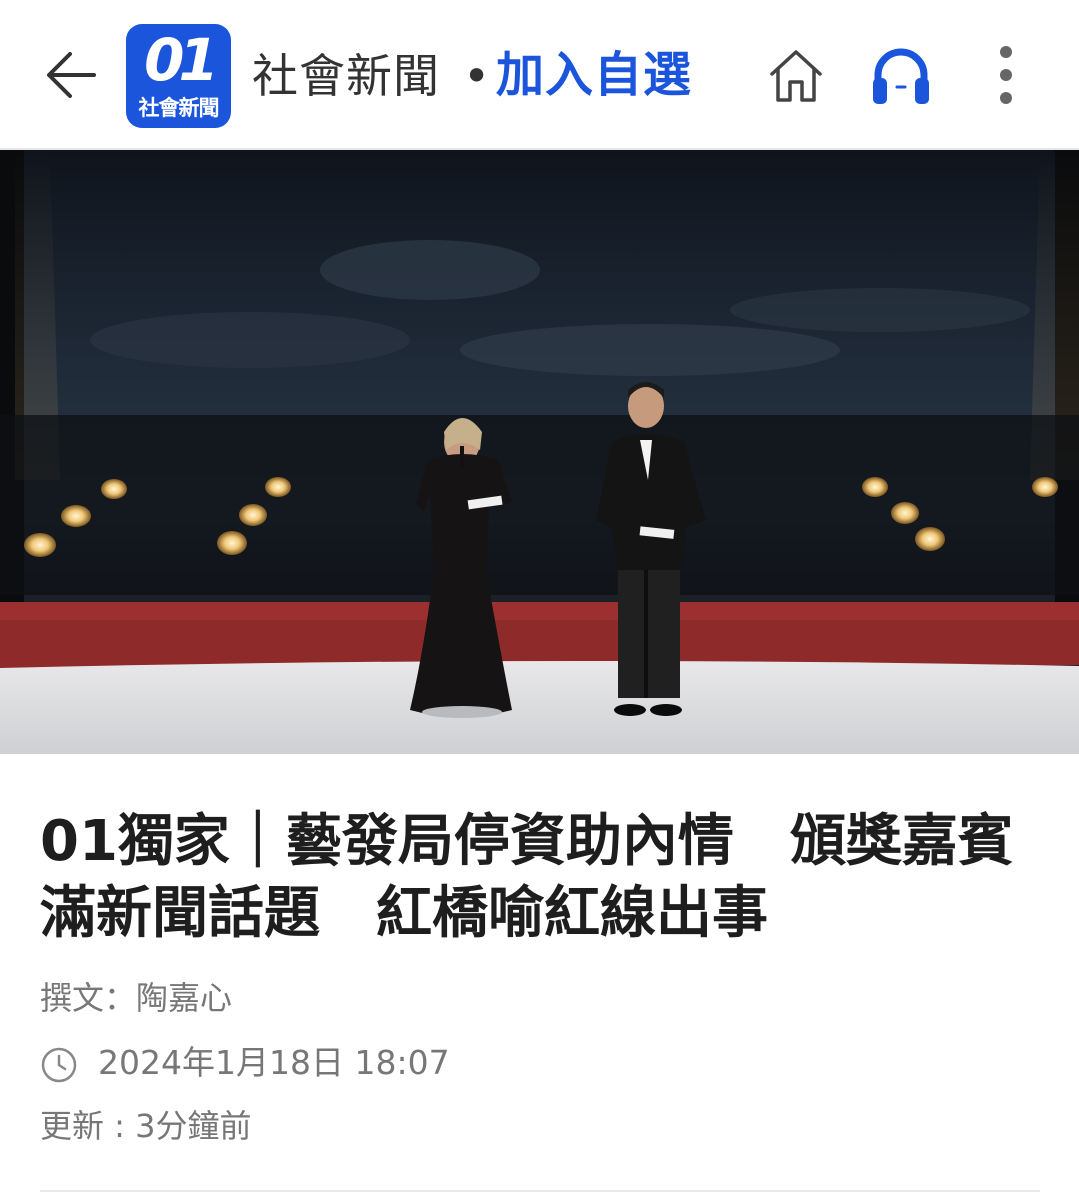  What do you see at coordinates (594, 75) in the screenshot?
I see `follow-button: 加入自選` at bounding box center [594, 75].